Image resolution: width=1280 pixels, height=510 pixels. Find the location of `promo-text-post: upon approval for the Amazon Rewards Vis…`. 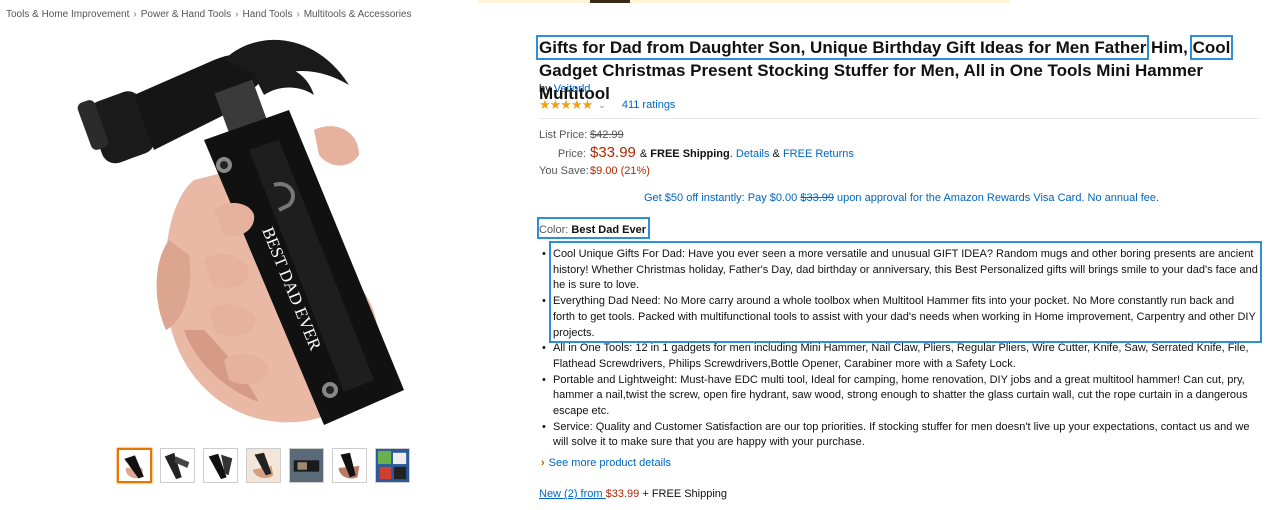

promo-text-post: upon approval for the Amazon Rewards Vis… is located at coordinates (997, 198).